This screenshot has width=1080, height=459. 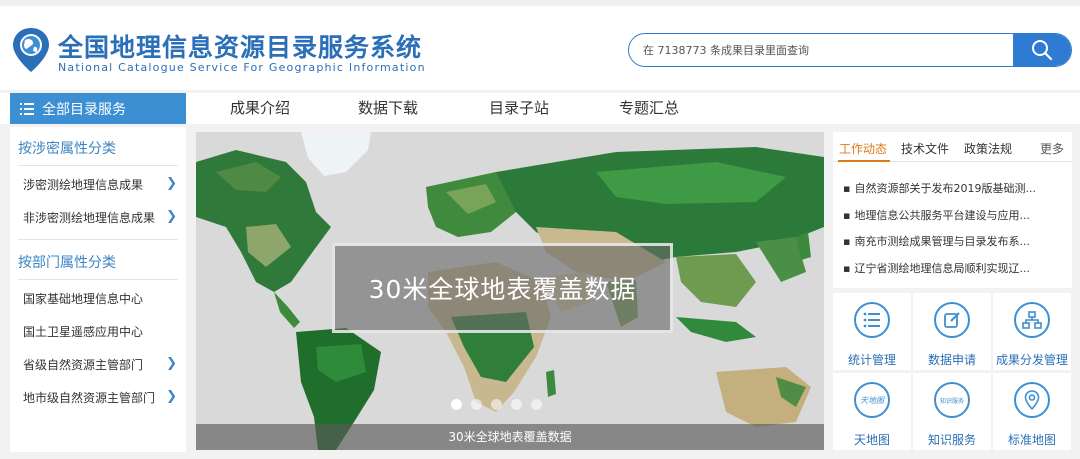 I want to click on all-catalog-button: 全部目录服务, so click(x=98, y=108).